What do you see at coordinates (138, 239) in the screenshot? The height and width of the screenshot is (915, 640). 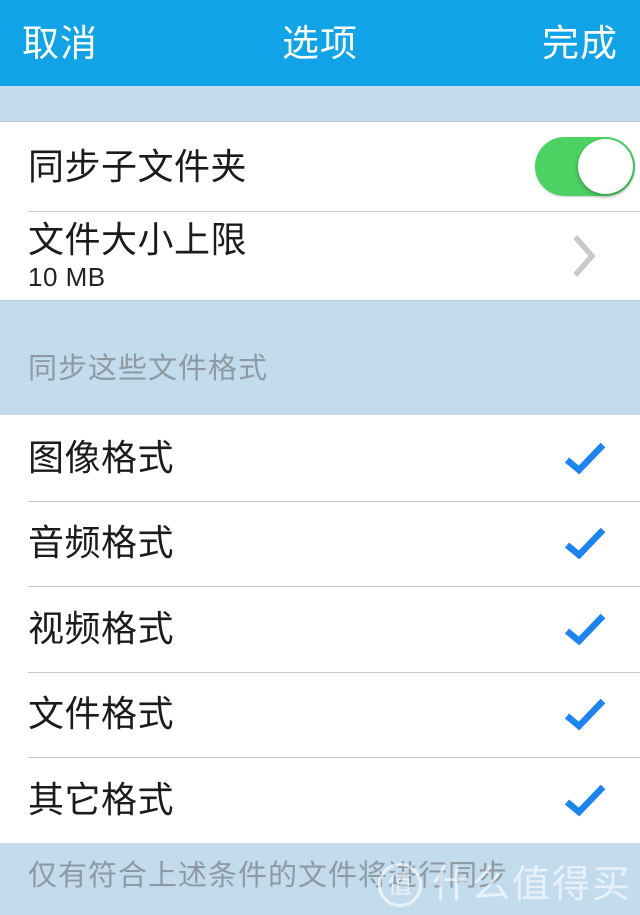 I see `row-file-size-limit-title: 文件大小上限` at bounding box center [138, 239].